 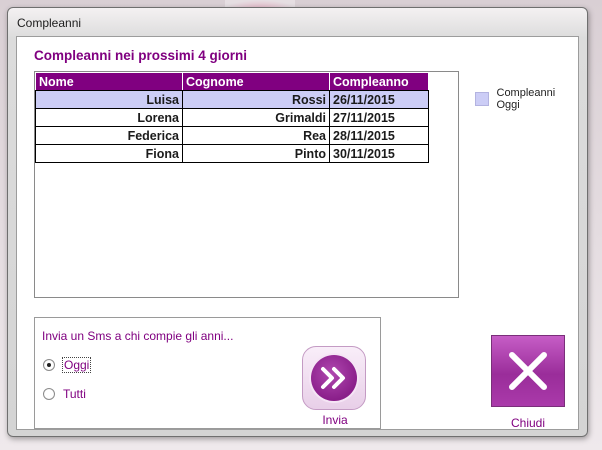 I want to click on column-header-compleanno: Compleanno, so click(x=379, y=81).